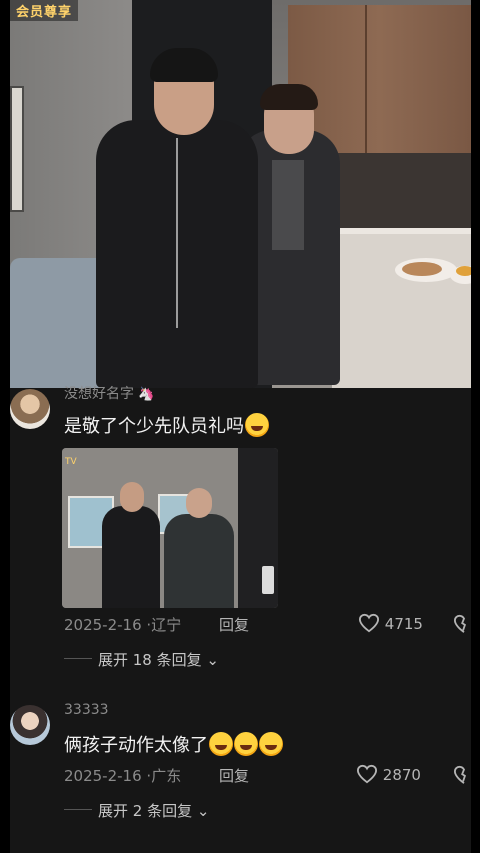 The height and width of the screenshot is (853, 480). I want to click on comment-meta: 2025-2-16 ·辽宁, so click(122, 624).